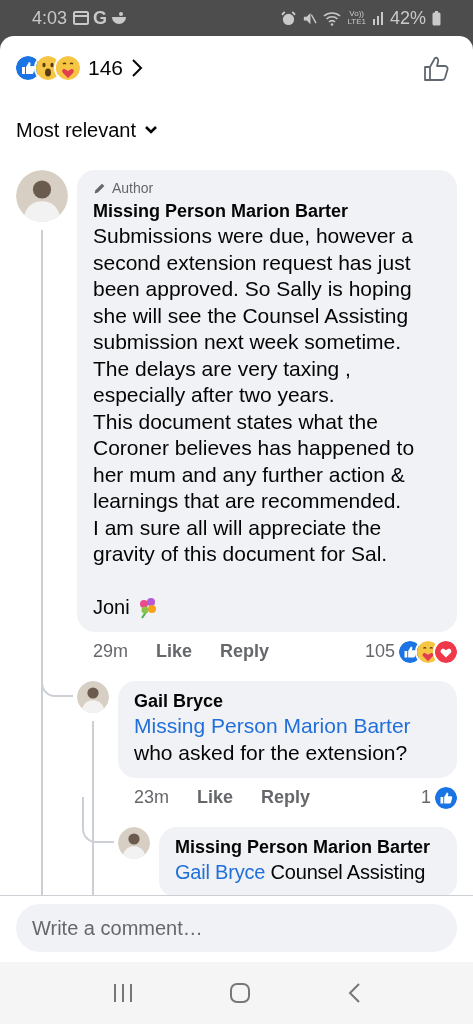 The image size is (473, 1024). I want to click on sort-dropdown: Most relevant, so click(87, 130).